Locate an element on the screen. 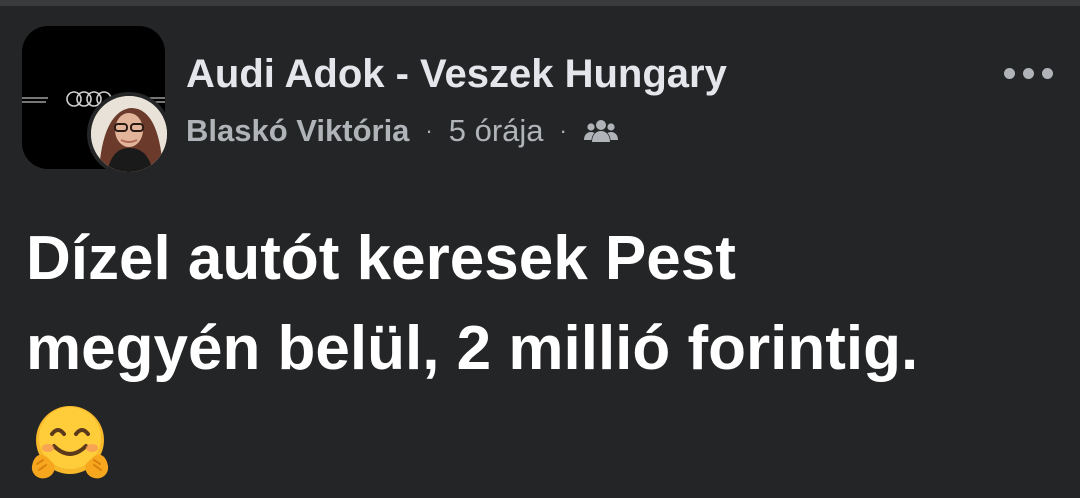 The width and height of the screenshot is (1080, 498). author-avatar is located at coordinates (129, 134).